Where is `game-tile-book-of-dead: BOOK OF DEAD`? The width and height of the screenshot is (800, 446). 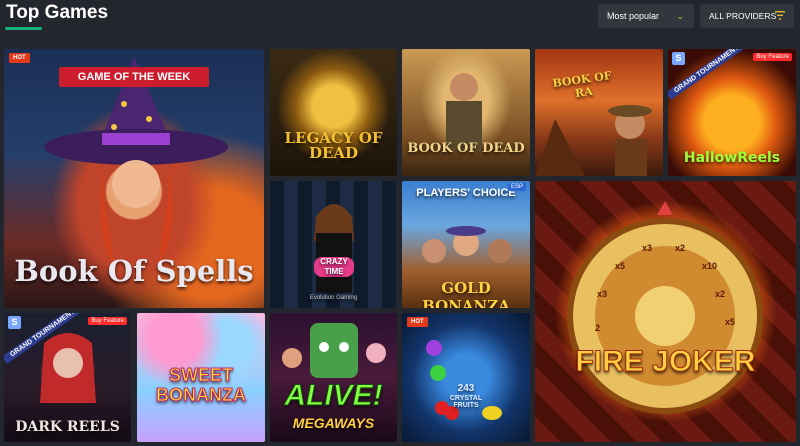
game-tile-book-of-dead: BOOK OF DEAD is located at coordinates (466, 112).